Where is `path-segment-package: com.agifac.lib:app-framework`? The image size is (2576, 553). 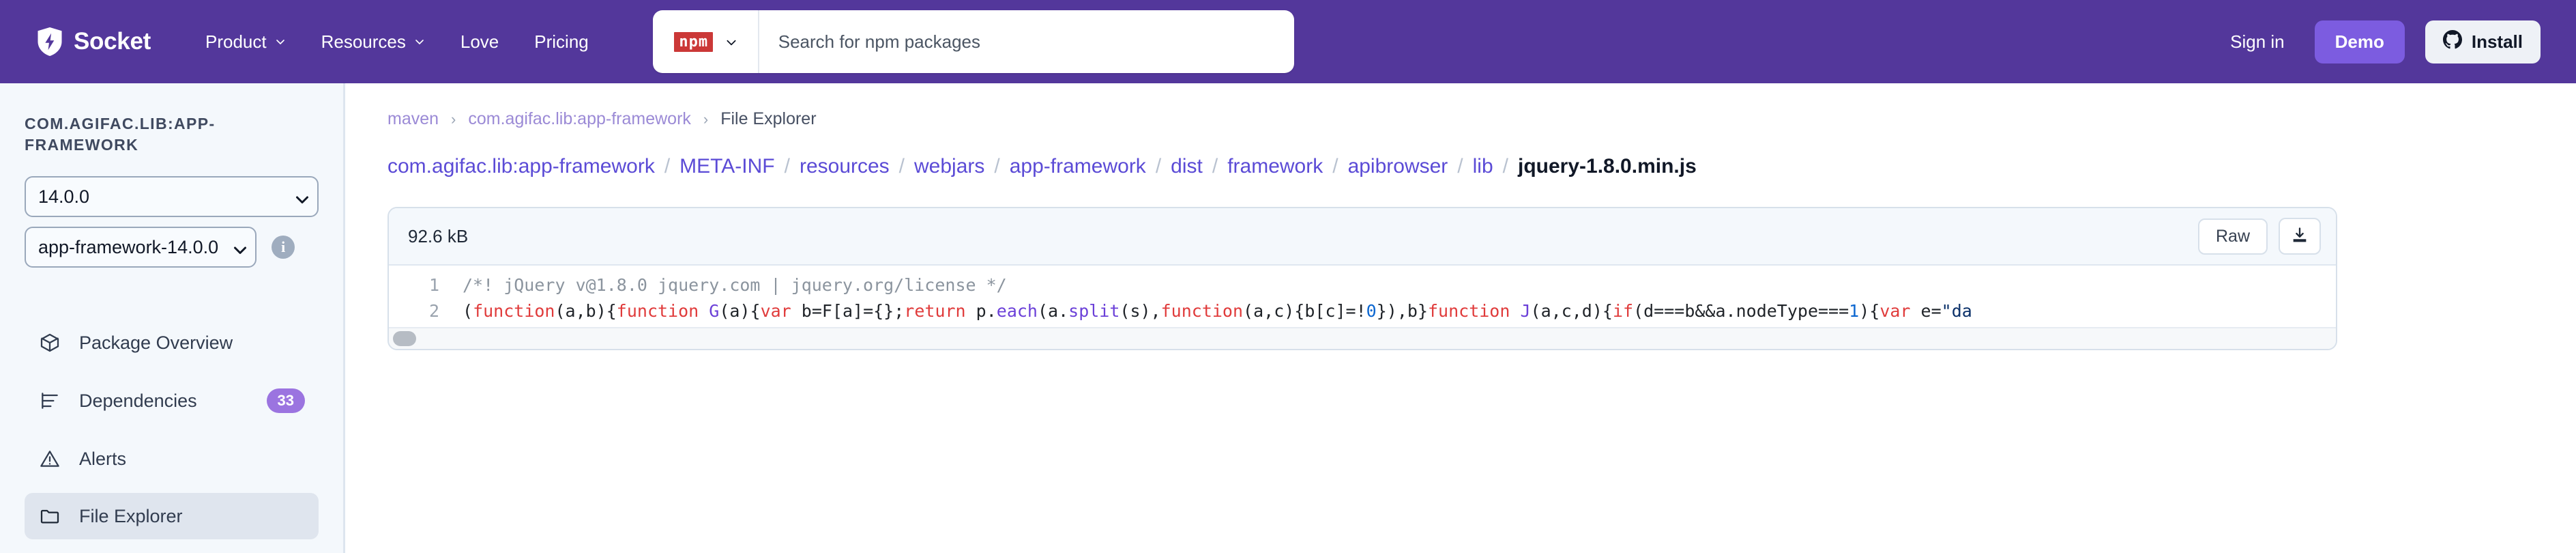 path-segment-package: com.agifac.lib:app-framework is located at coordinates (521, 166).